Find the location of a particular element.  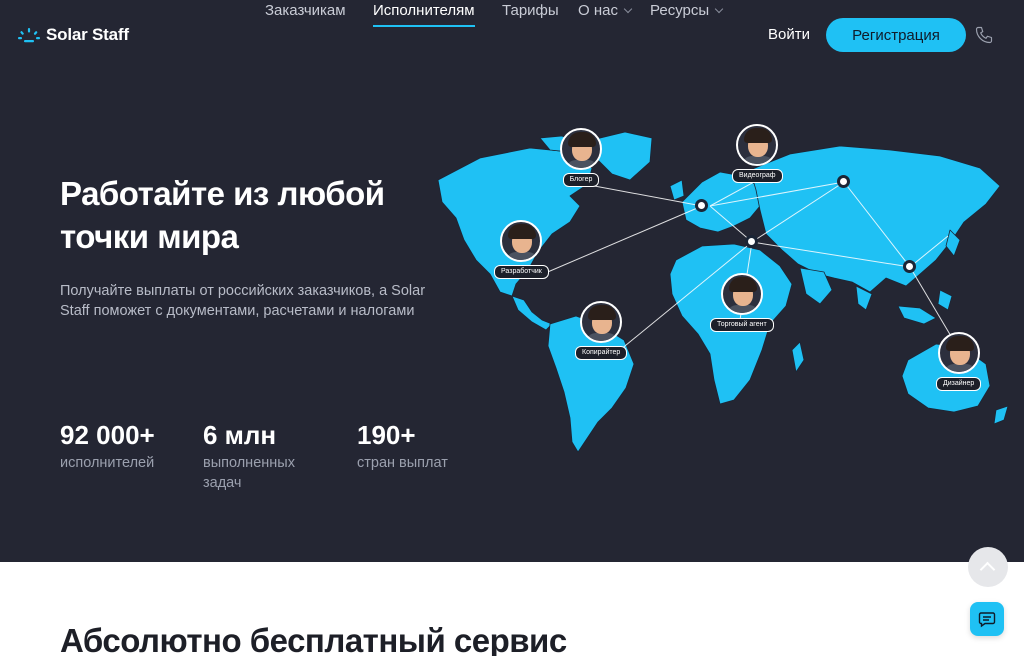

nav-resources-label: Ресурсы is located at coordinates (680, 10).